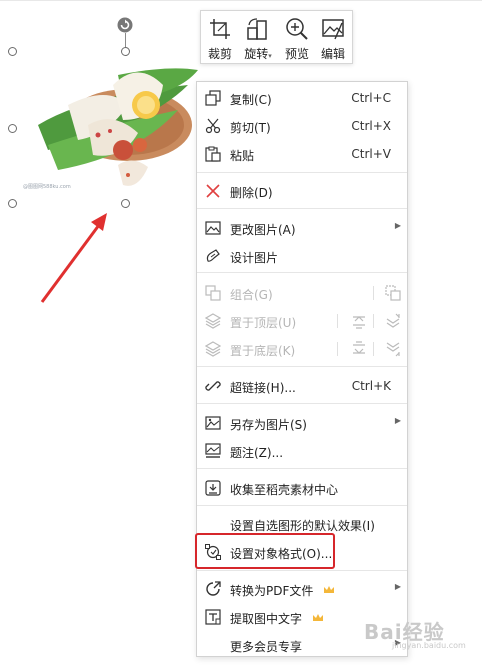  Describe the element at coordinates (302, 228) in the screenshot. I see `menu-item-change-image: 更改图片(A) ▶` at that location.